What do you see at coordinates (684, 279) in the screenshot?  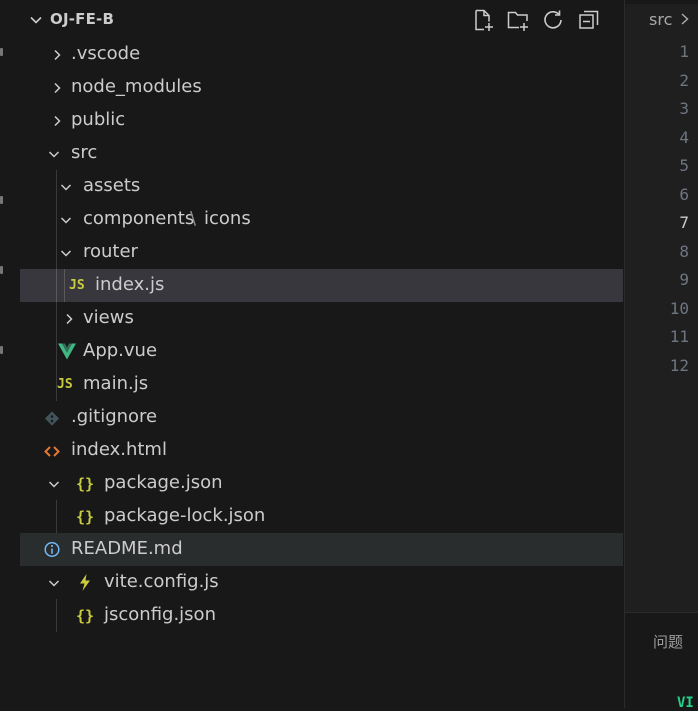 I see `line-number: 9` at bounding box center [684, 279].